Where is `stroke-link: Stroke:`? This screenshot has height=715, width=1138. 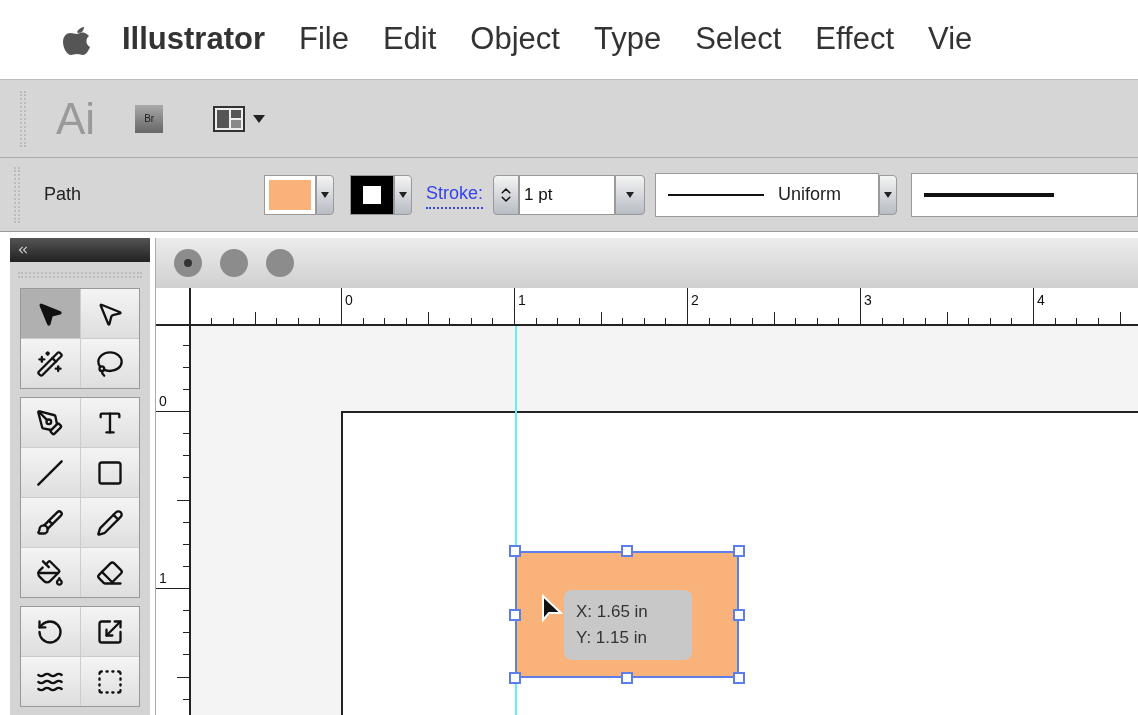 stroke-link: Stroke: is located at coordinates (455, 194).